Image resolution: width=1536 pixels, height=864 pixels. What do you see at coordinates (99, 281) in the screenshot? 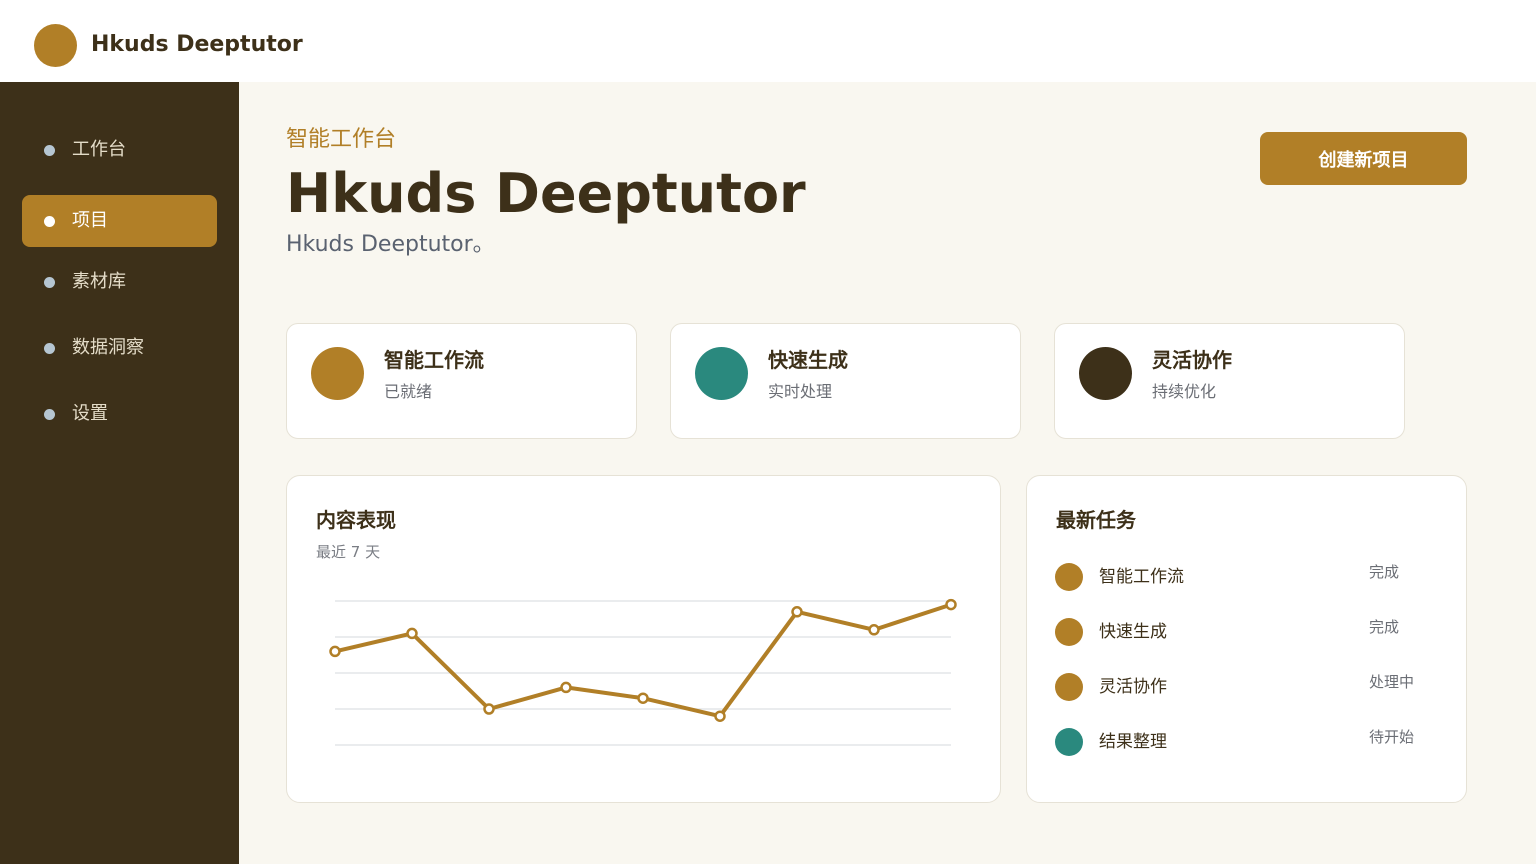
I see `sidebar-item-label: 素材库` at bounding box center [99, 281].